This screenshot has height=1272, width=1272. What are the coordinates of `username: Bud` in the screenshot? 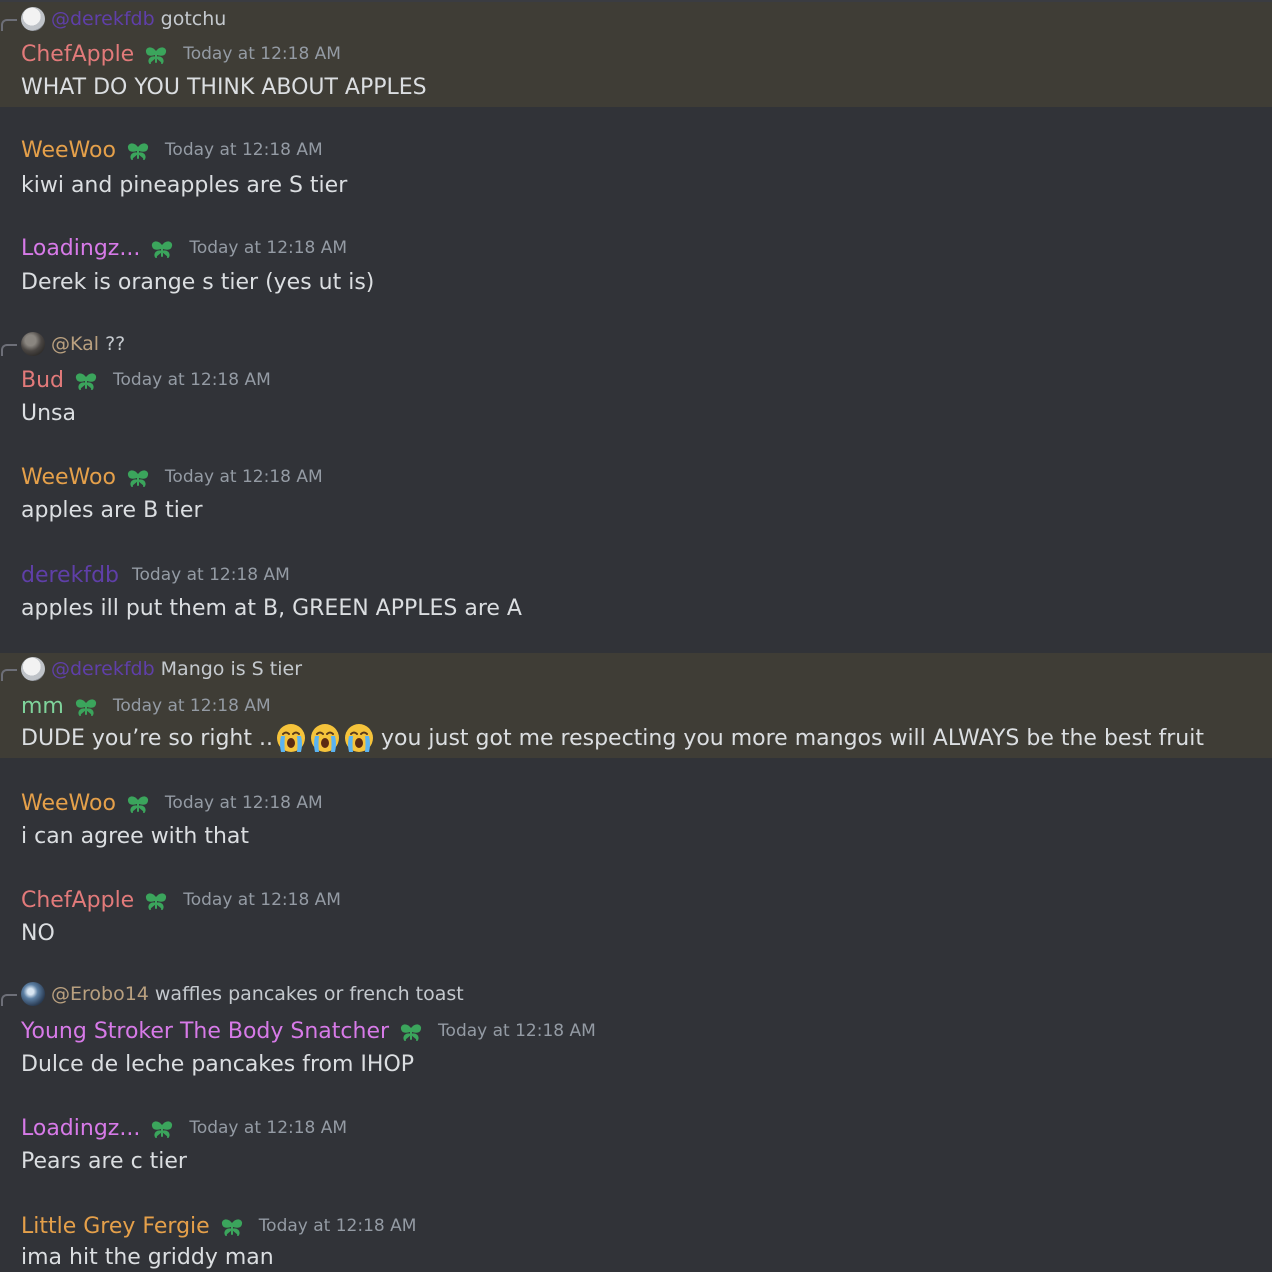 It's located at (42, 380).